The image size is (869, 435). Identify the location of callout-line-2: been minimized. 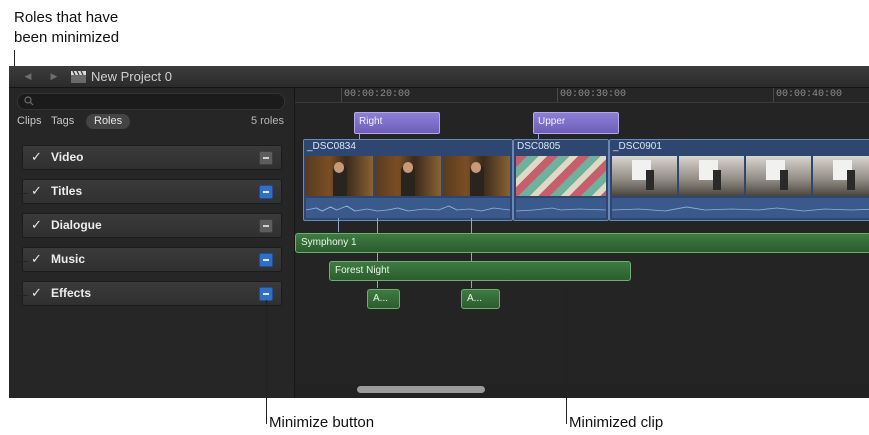
(67, 37).